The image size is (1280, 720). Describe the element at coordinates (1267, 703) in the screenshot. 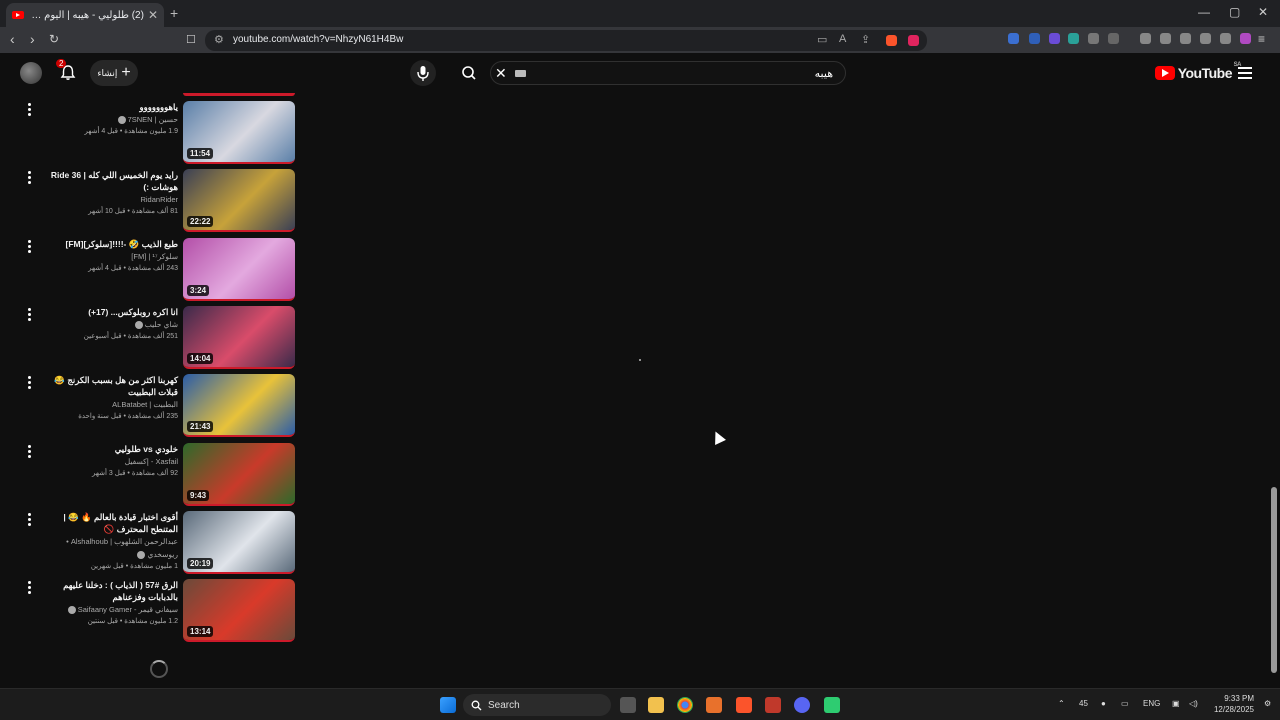

I see `notification-center-icon: ⚙` at that location.